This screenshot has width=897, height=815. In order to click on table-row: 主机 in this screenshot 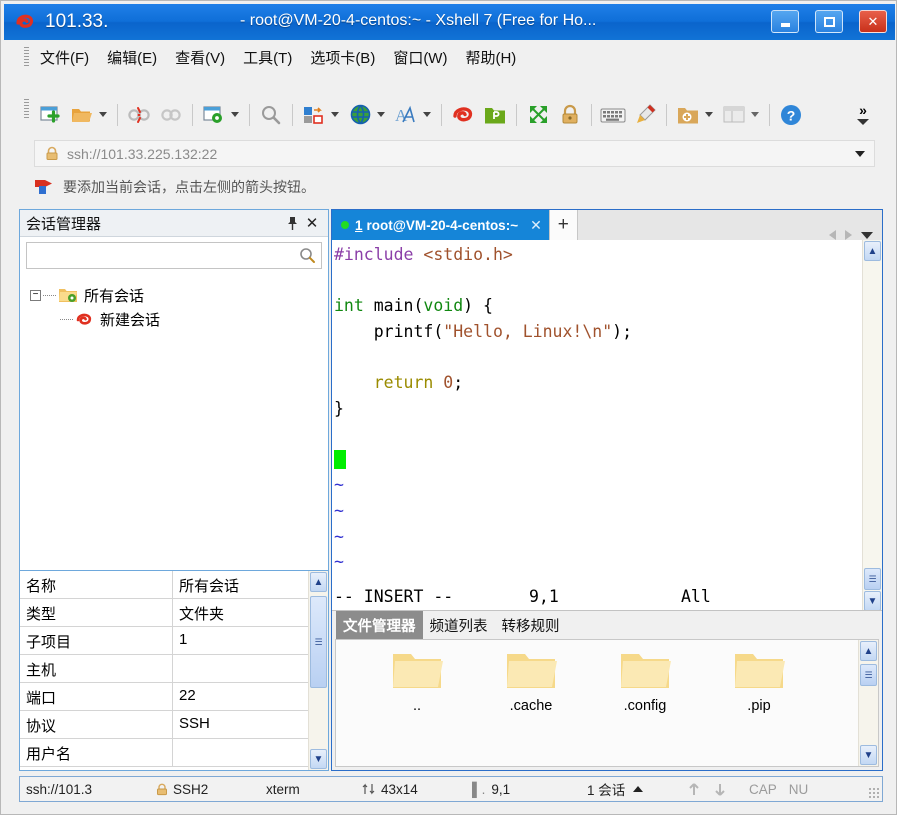, I will do `click(174, 669)`.